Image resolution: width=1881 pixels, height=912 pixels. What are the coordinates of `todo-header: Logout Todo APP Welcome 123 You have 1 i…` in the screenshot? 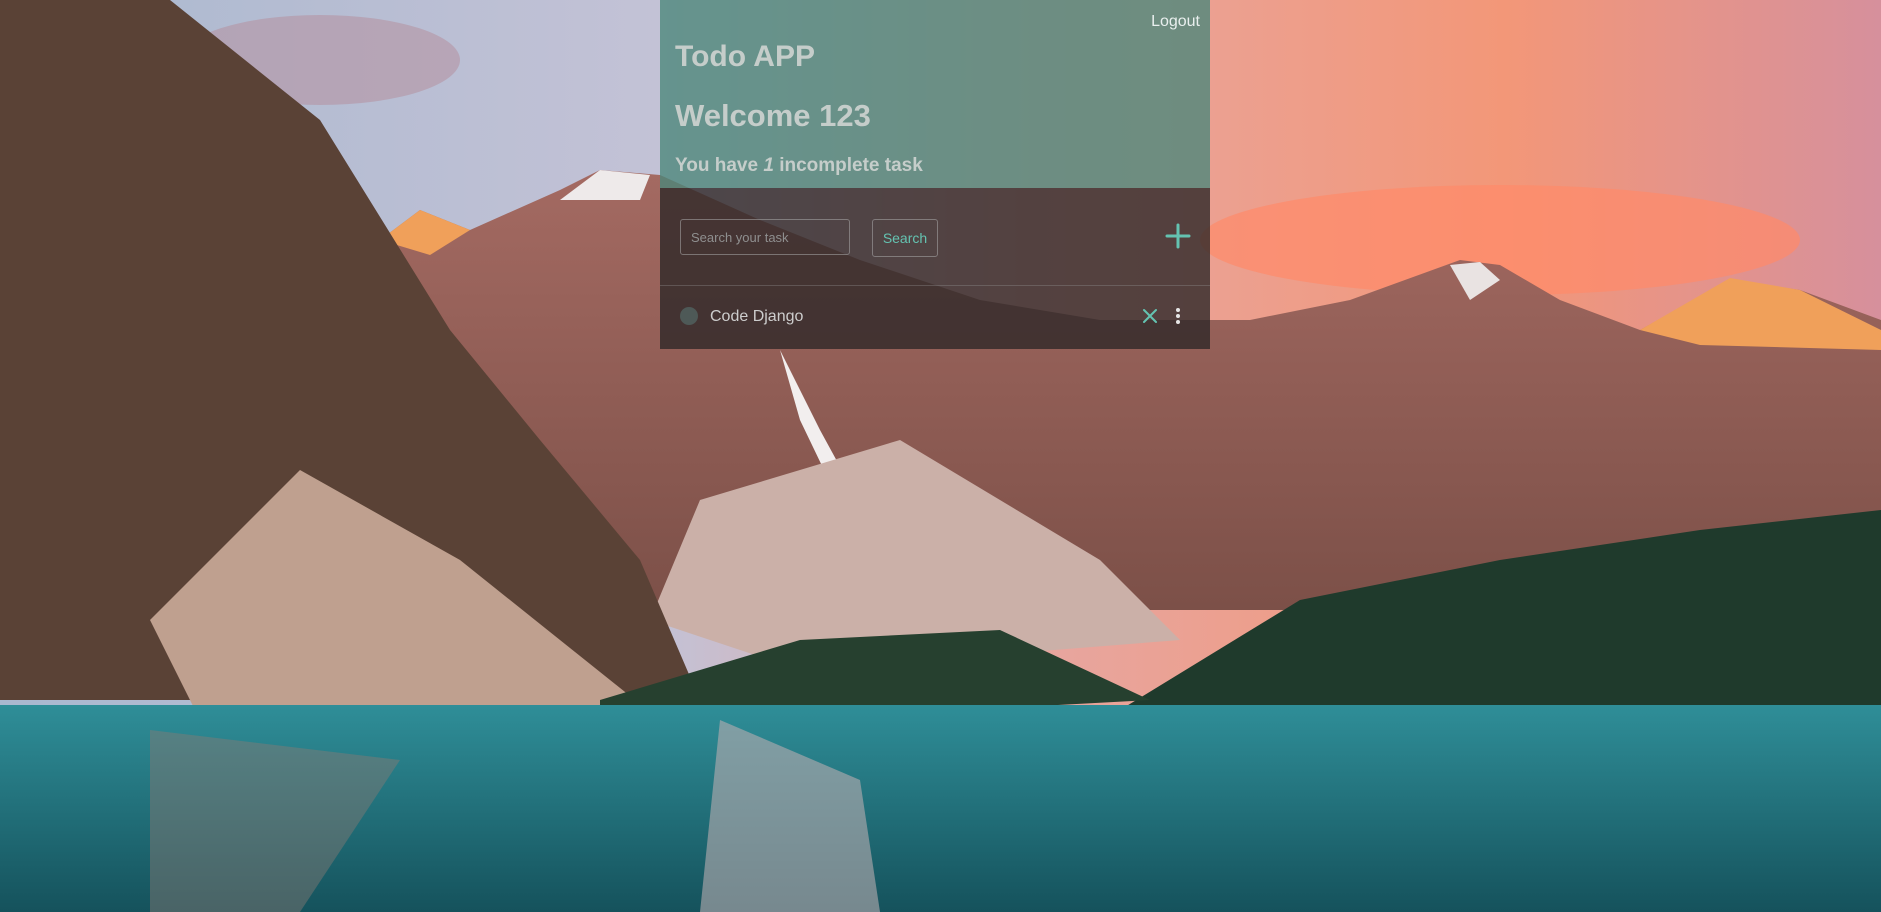 It's located at (935, 94).